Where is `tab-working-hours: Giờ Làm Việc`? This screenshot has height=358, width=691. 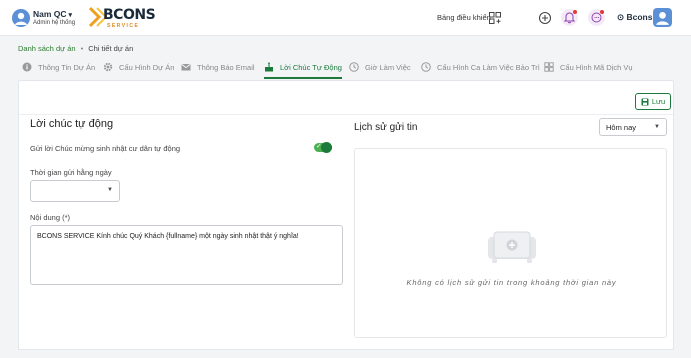 tab-working-hours: Giờ Làm Việc is located at coordinates (380, 67).